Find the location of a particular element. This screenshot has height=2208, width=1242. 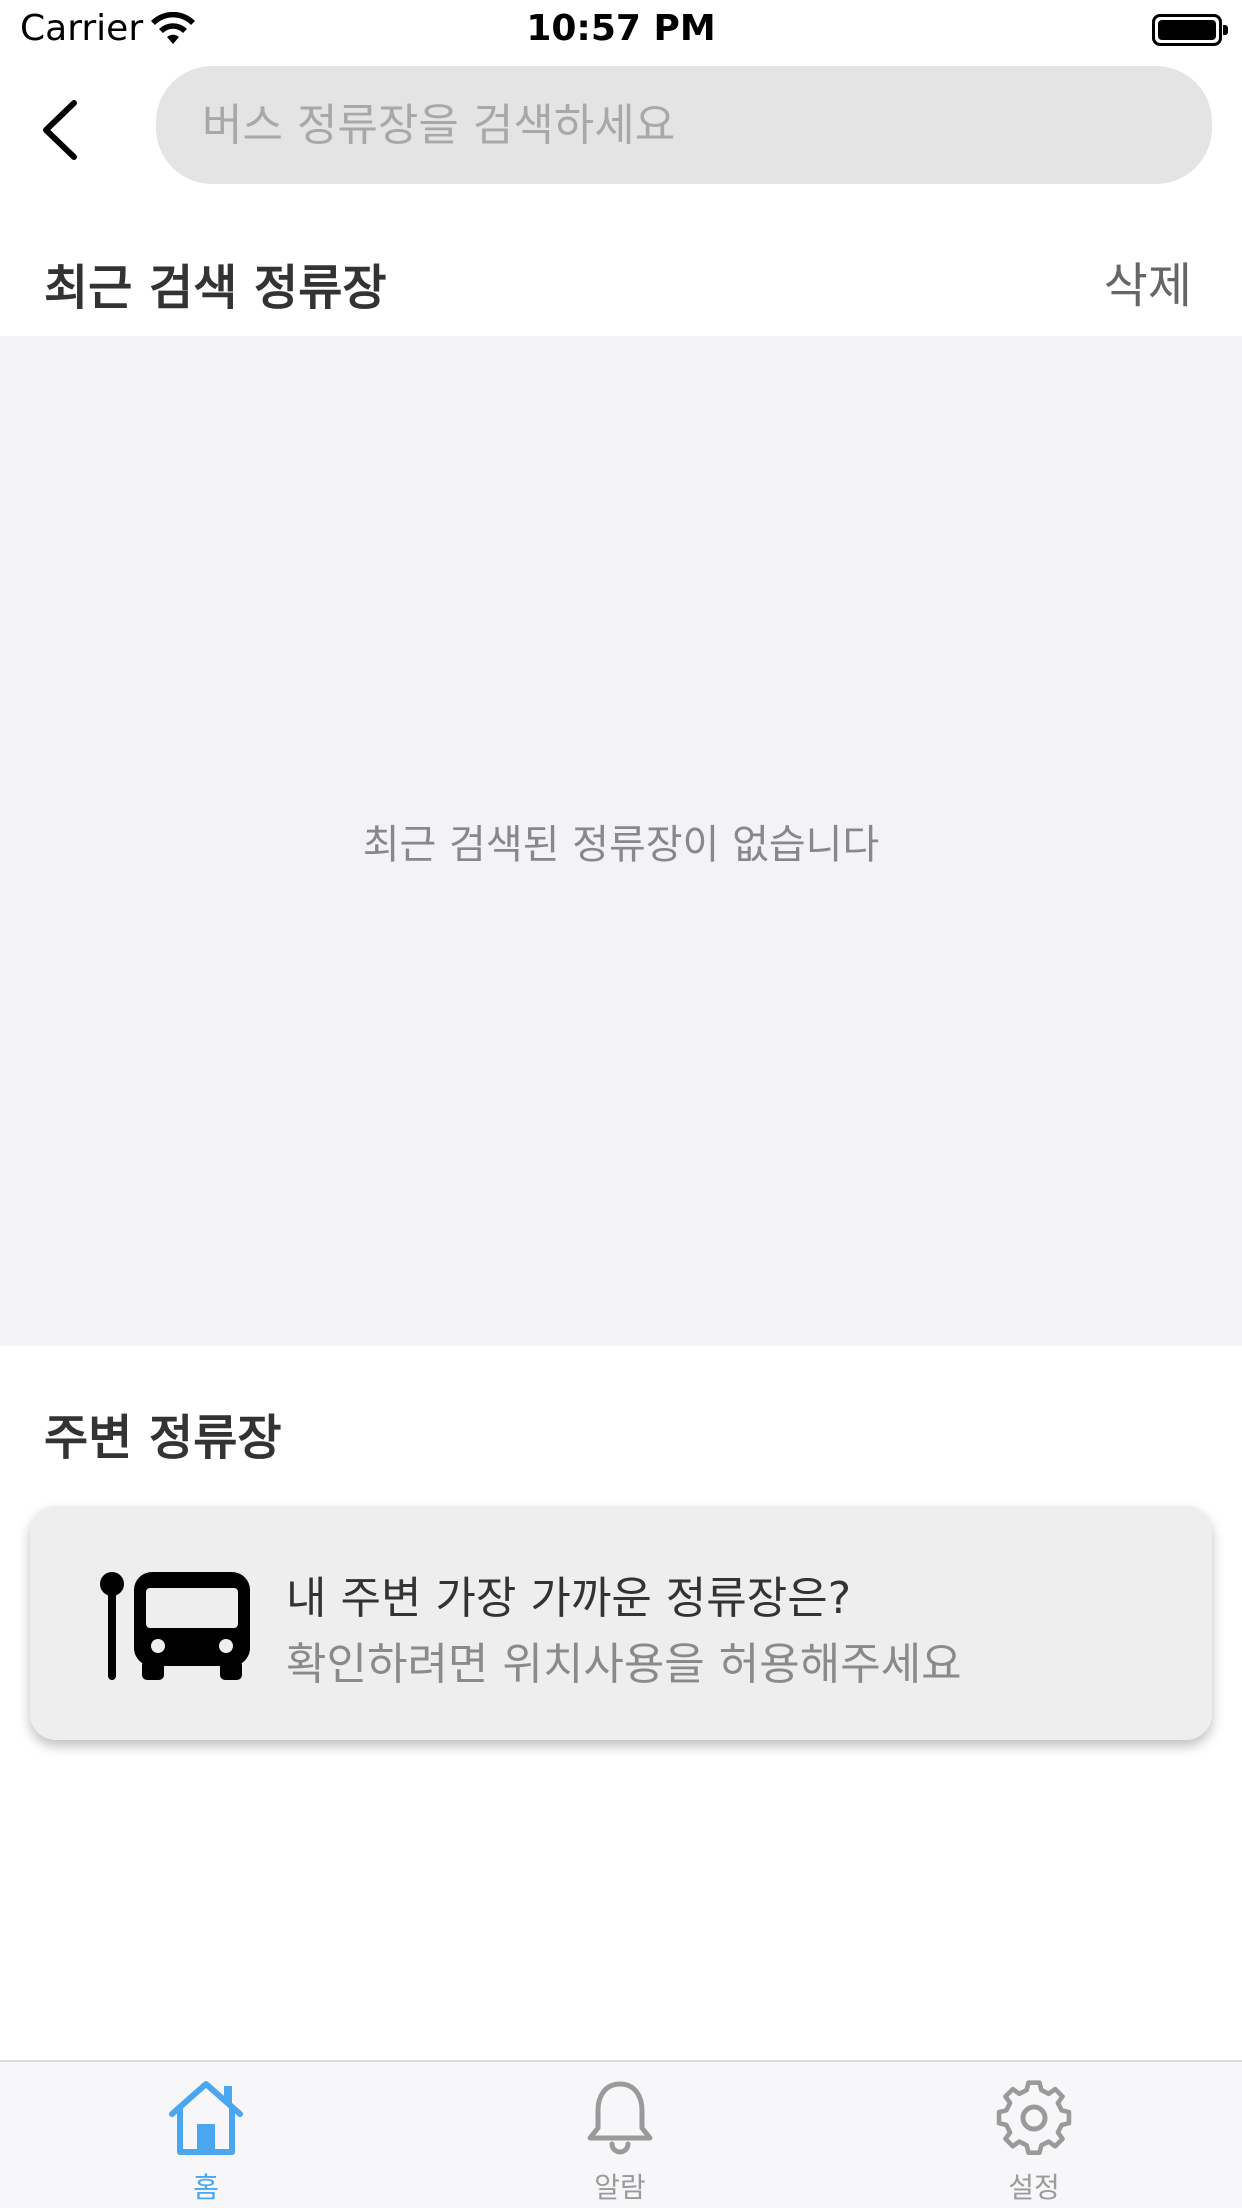

gear-icon is located at coordinates (1034, 2117).